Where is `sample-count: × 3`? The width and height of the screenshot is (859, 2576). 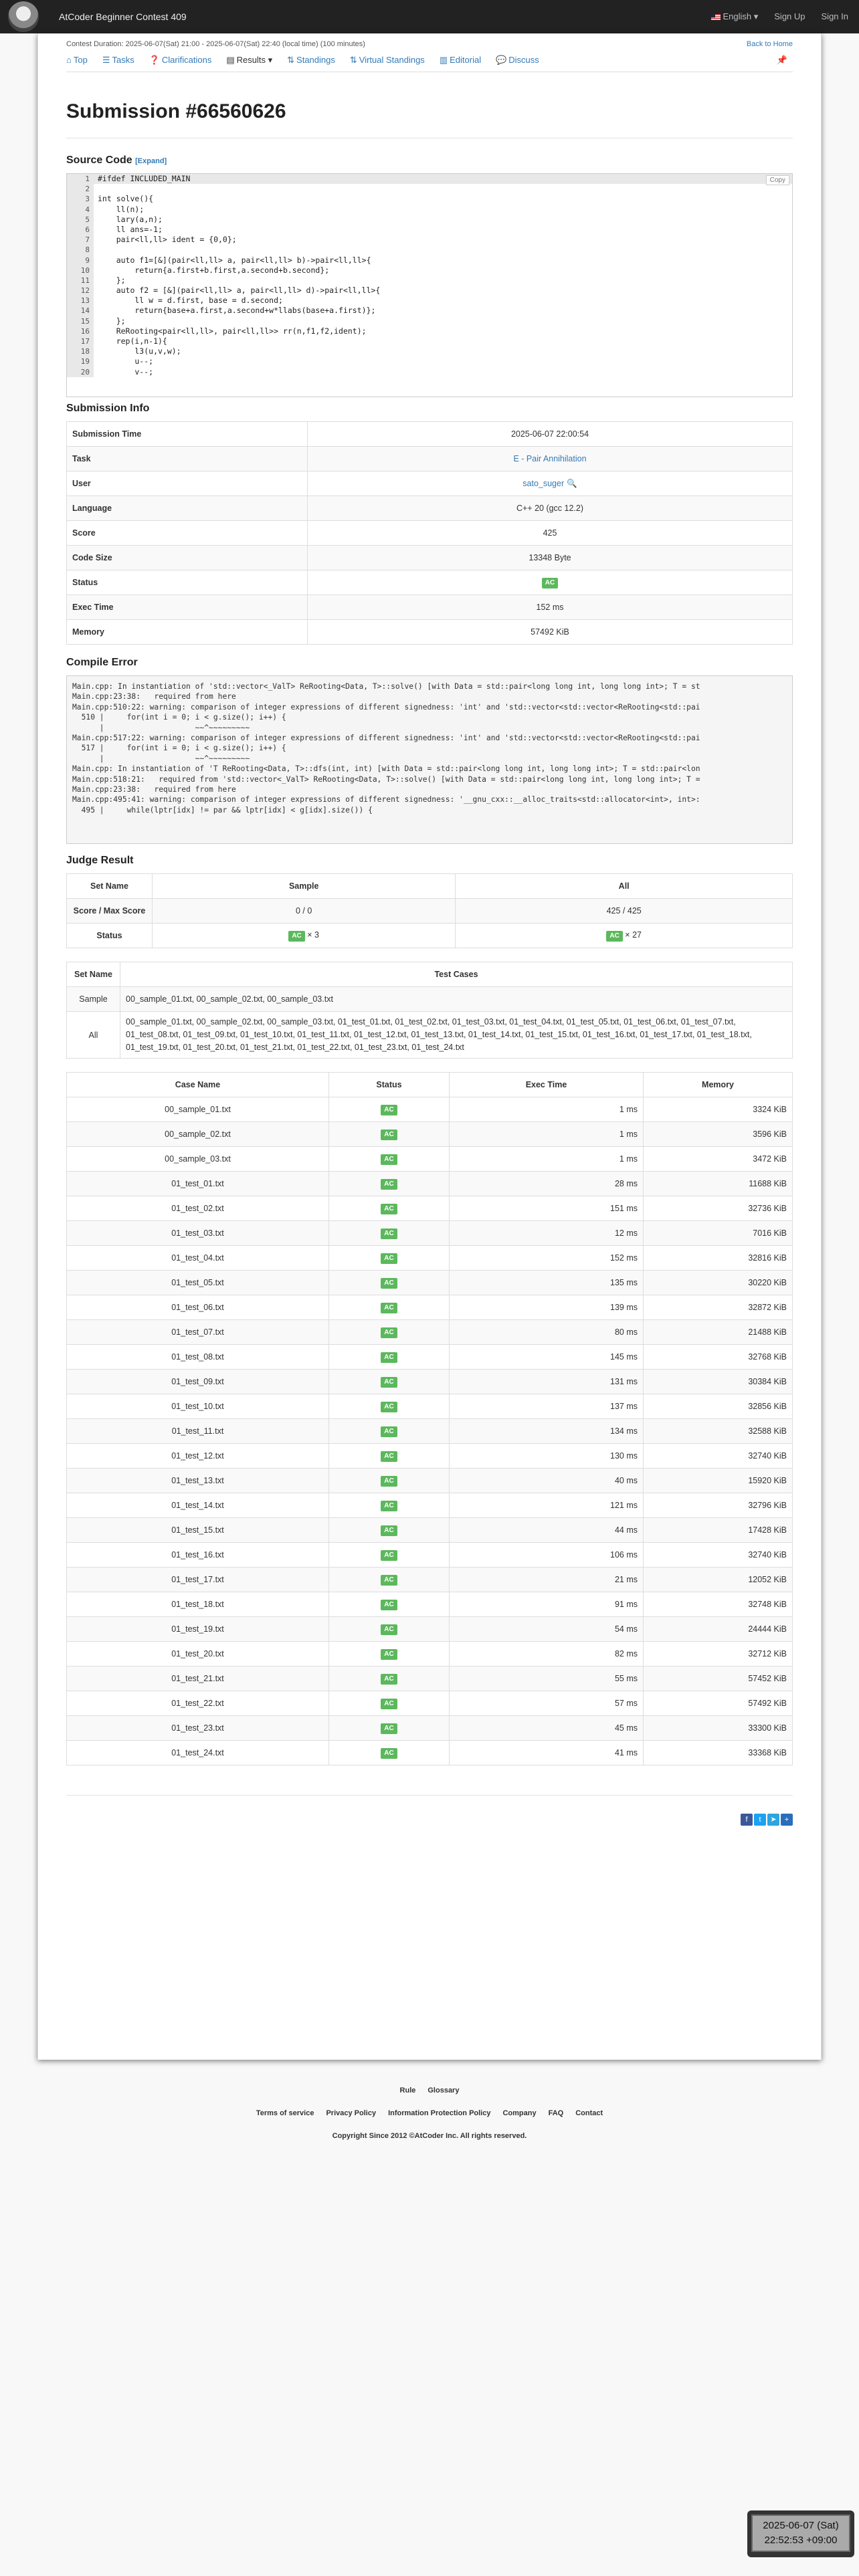 sample-count: × 3 is located at coordinates (313, 935).